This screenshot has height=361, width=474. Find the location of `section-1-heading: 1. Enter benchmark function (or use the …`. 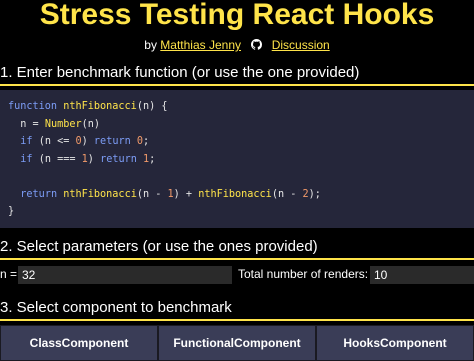

section-1-heading: 1. Enter benchmark function (or use the … is located at coordinates (180, 72).